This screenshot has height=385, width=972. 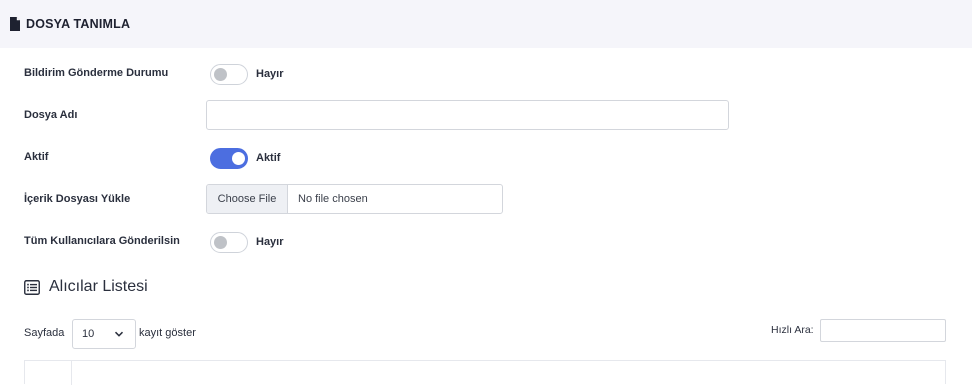 I want to click on recipients-heading: Alıcılar Listesi, so click(x=86, y=287).